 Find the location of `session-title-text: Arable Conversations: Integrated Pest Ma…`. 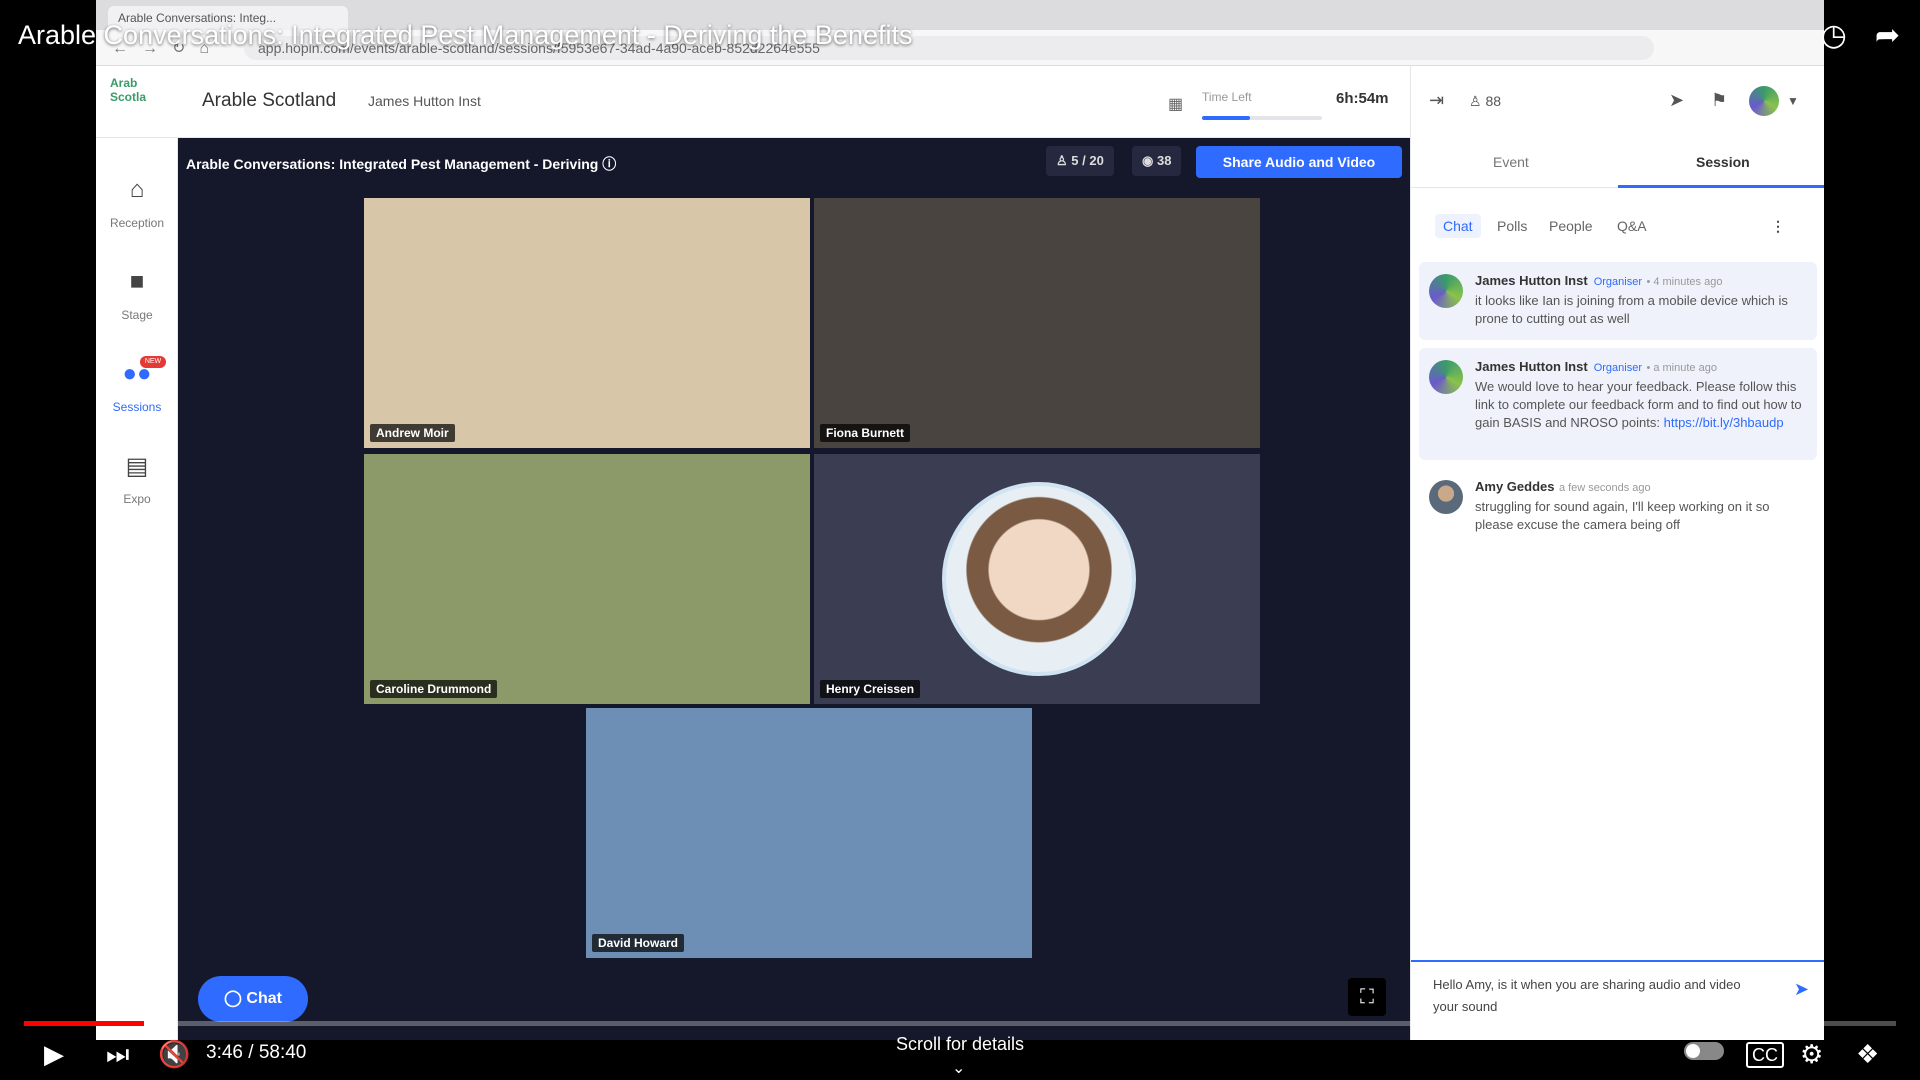

session-title-text: Arable Conversations: Integrated Pest Ma… is located at coordinates (392, 164).